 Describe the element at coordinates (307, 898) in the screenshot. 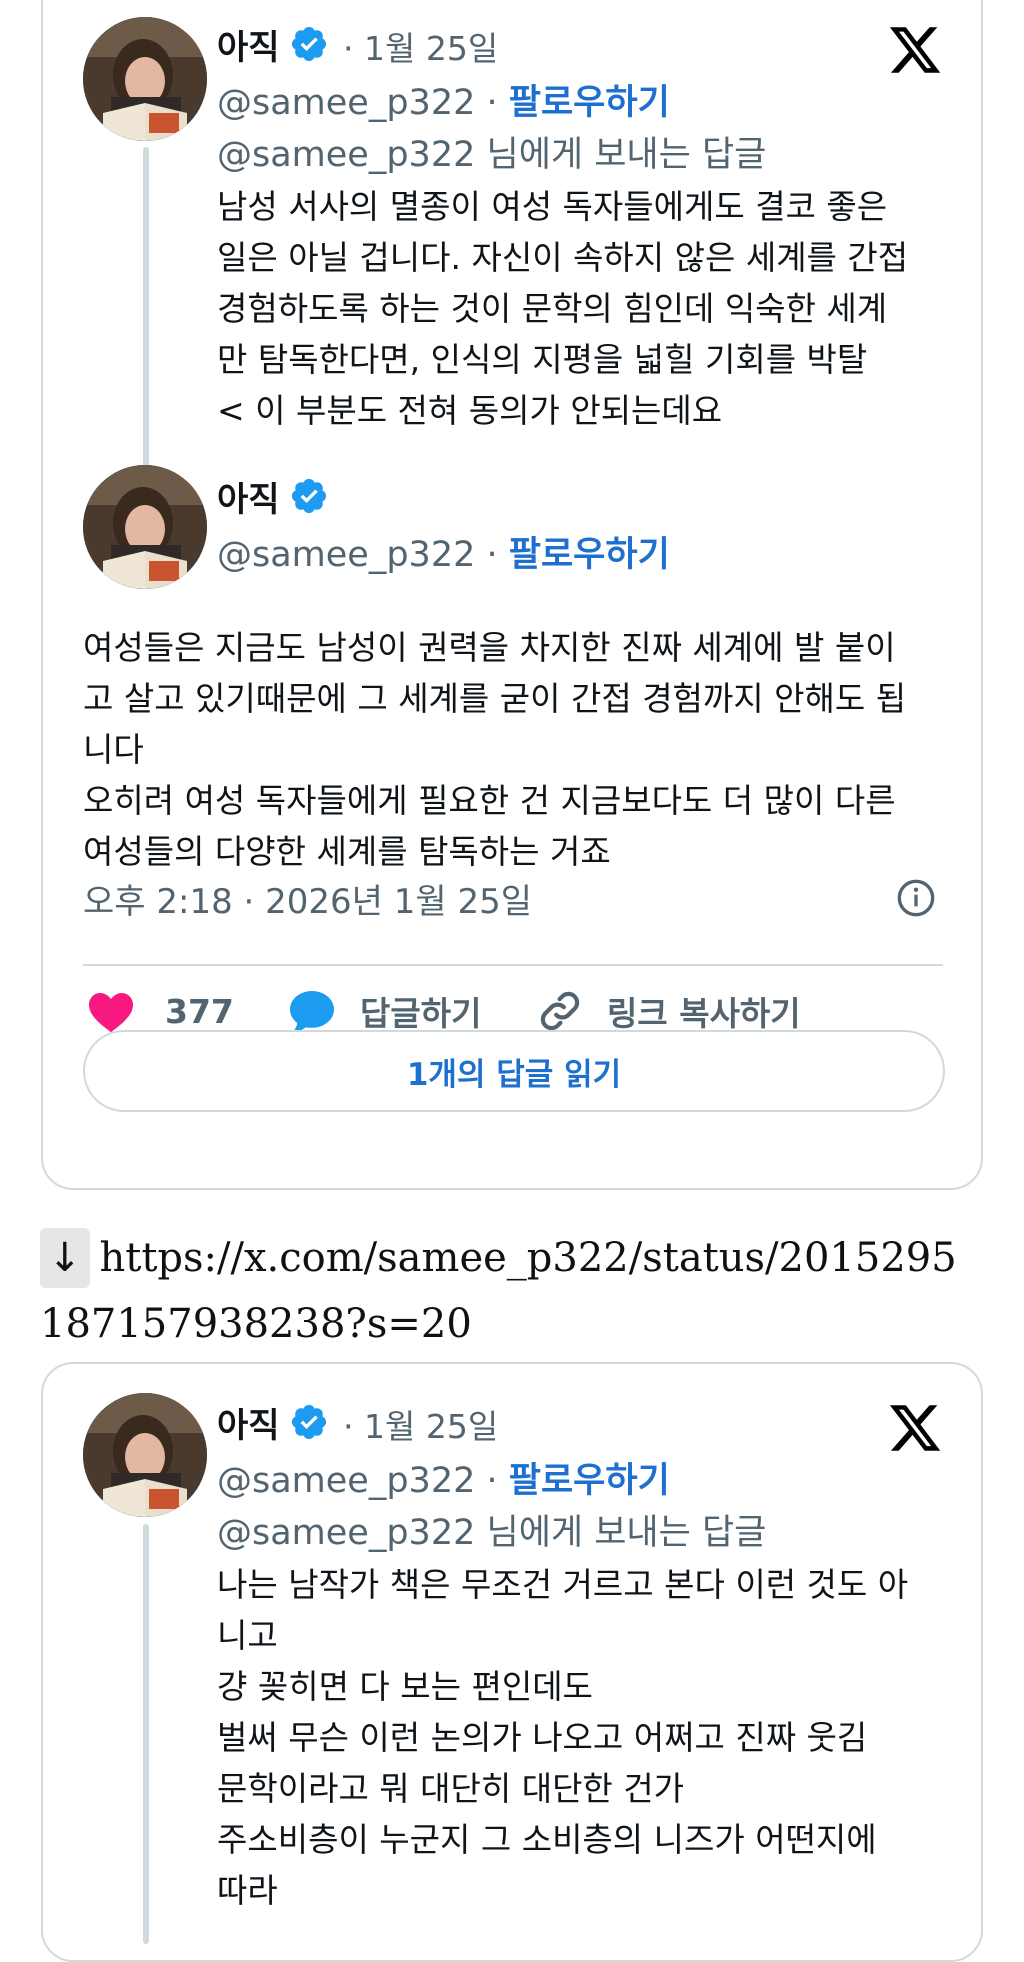

I see `tweet-timestamp: 오후 2:18 · 2026년 1월 25일` at that location.